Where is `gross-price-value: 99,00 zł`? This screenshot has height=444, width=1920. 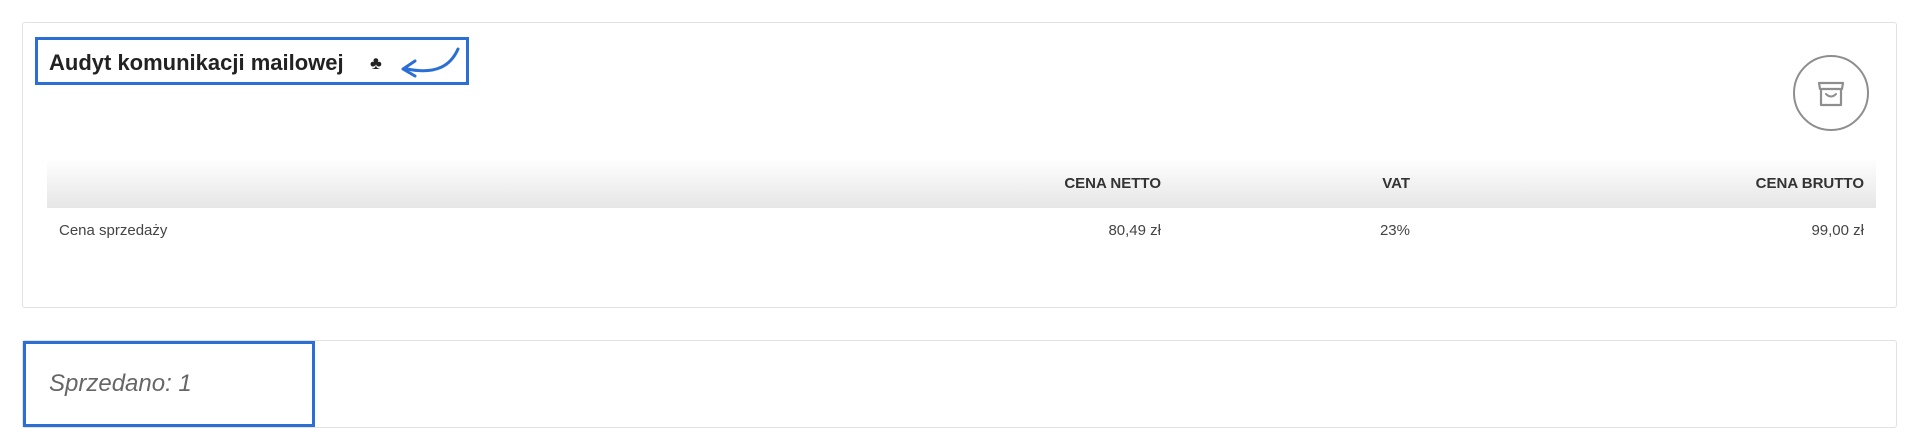 gross-price-value: 99,00 zł is located at coordinates (1837, 230).